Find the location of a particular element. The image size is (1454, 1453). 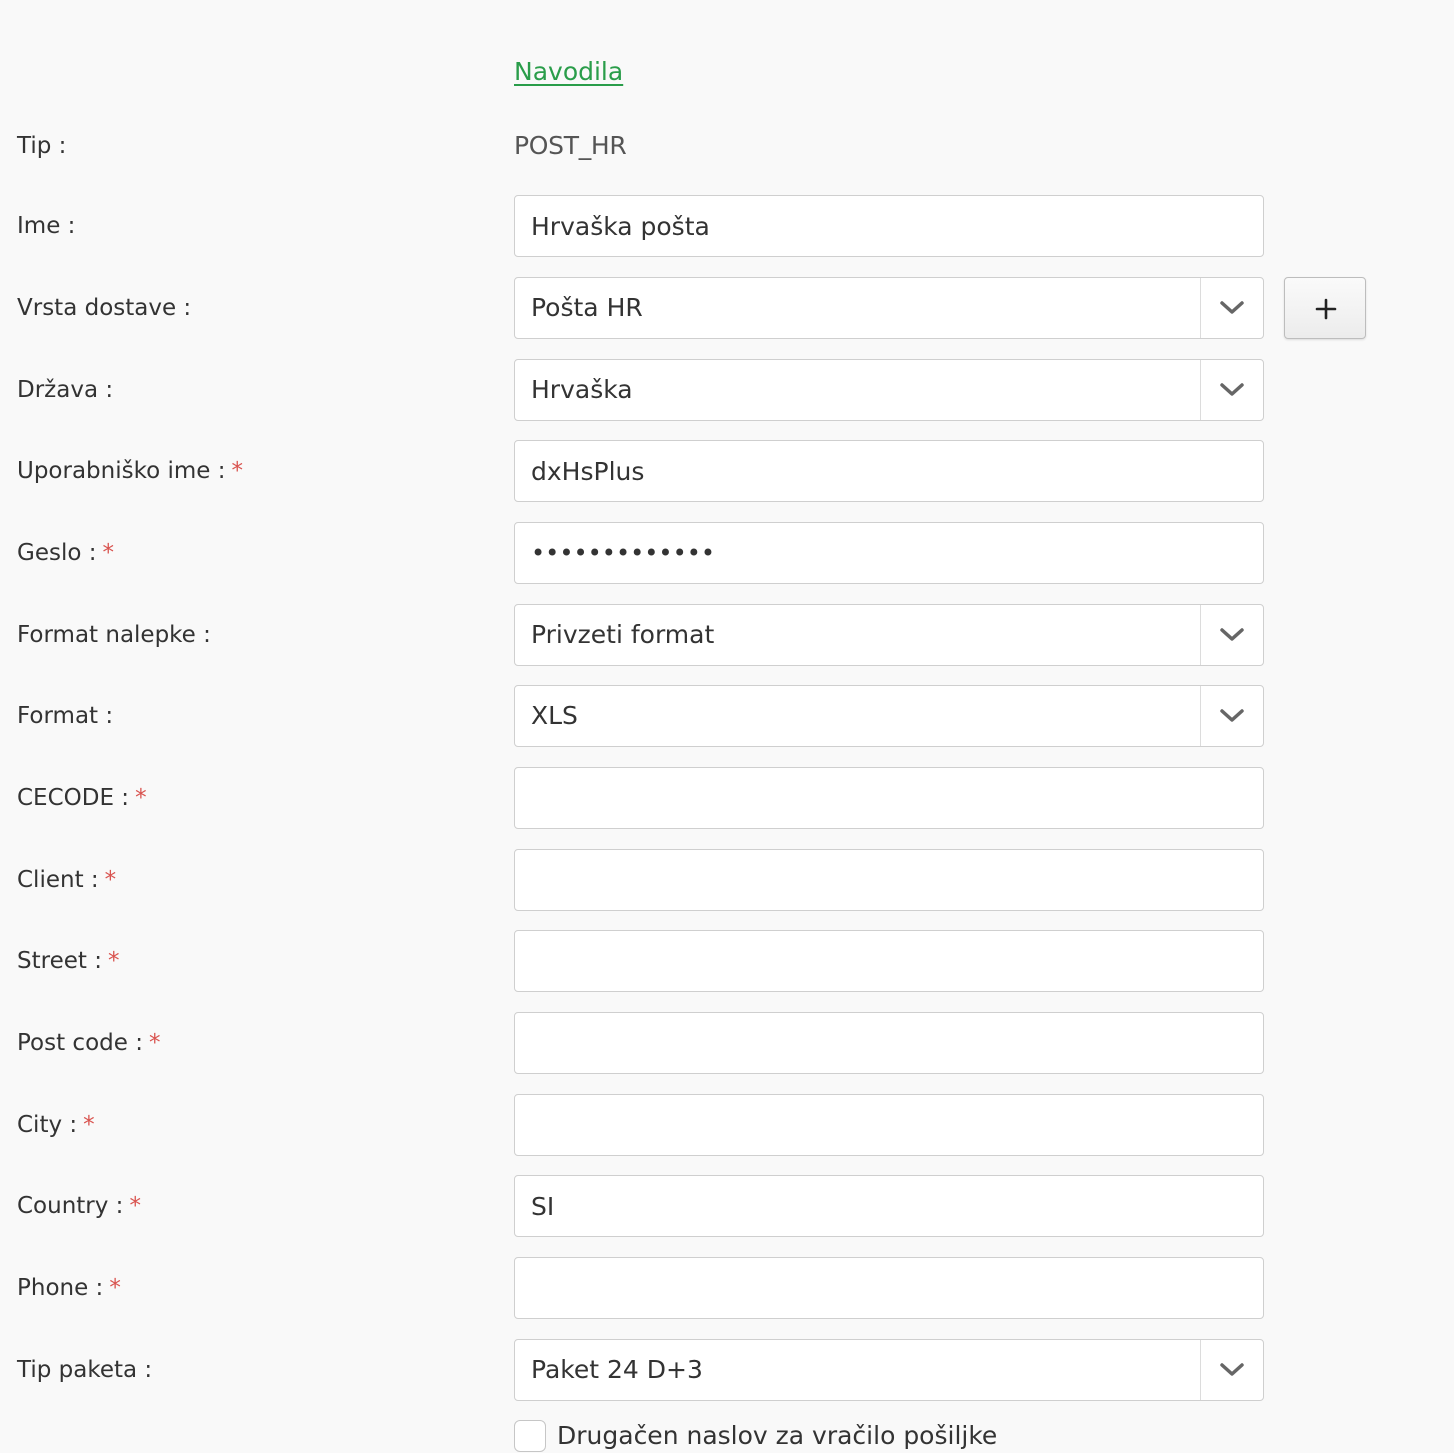

country-input is located at coordinates (889, 1206).